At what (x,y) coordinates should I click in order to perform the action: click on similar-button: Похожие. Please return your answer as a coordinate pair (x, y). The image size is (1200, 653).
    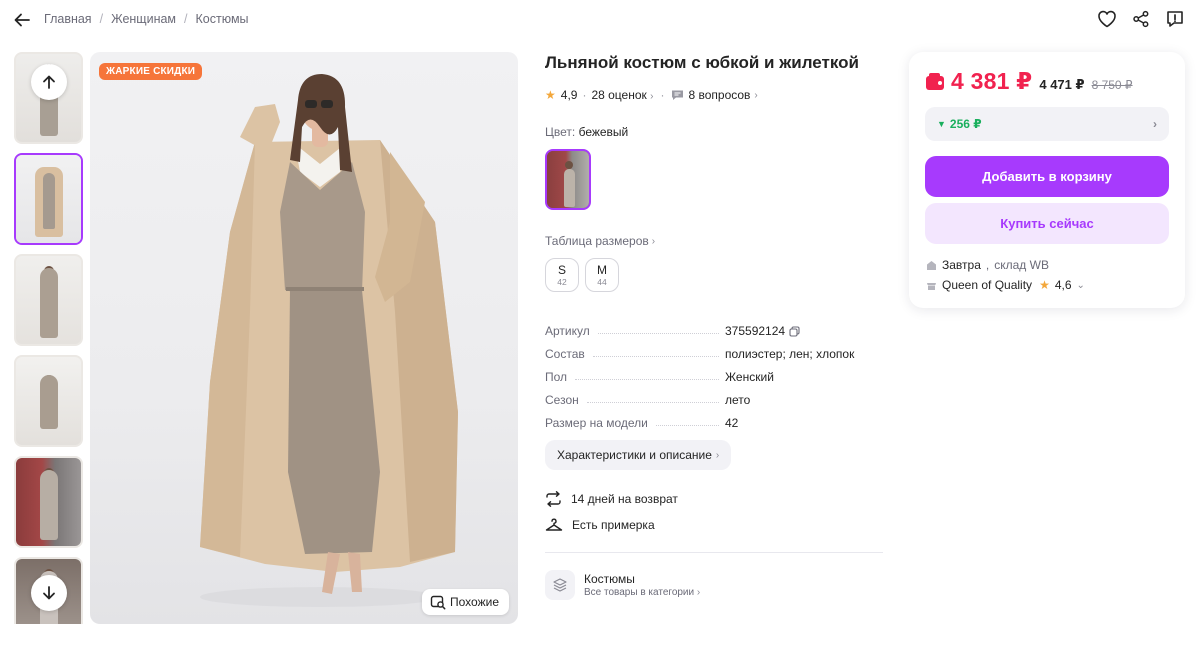
    Looking at the image, I should click on (465, 602).